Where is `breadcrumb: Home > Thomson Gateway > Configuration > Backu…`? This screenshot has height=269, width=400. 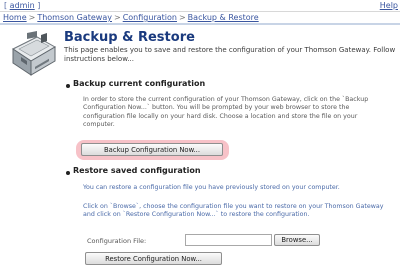 breadcrumb: Home > Thomson Gateway > Configuration > Backu… is located at coordinates (131, 17).